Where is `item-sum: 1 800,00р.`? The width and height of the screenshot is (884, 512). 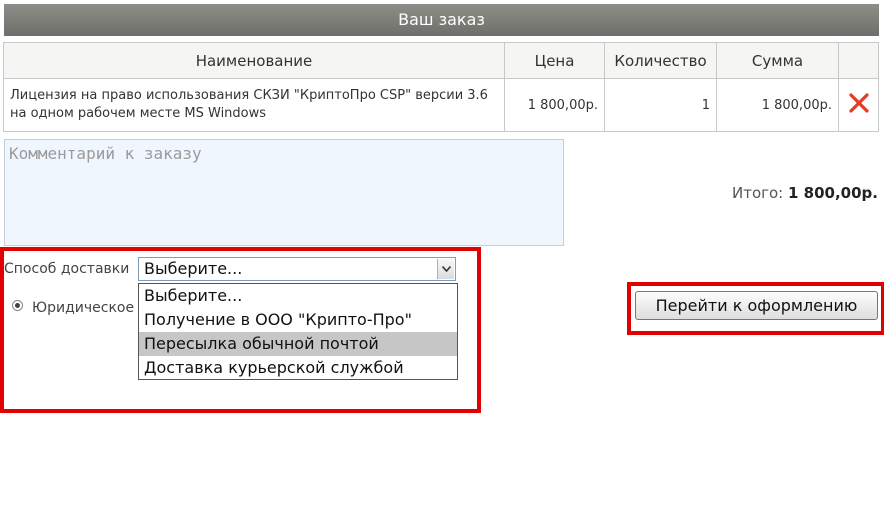 item-sum: 1 800,00р. is located at coordinates (777, 105).